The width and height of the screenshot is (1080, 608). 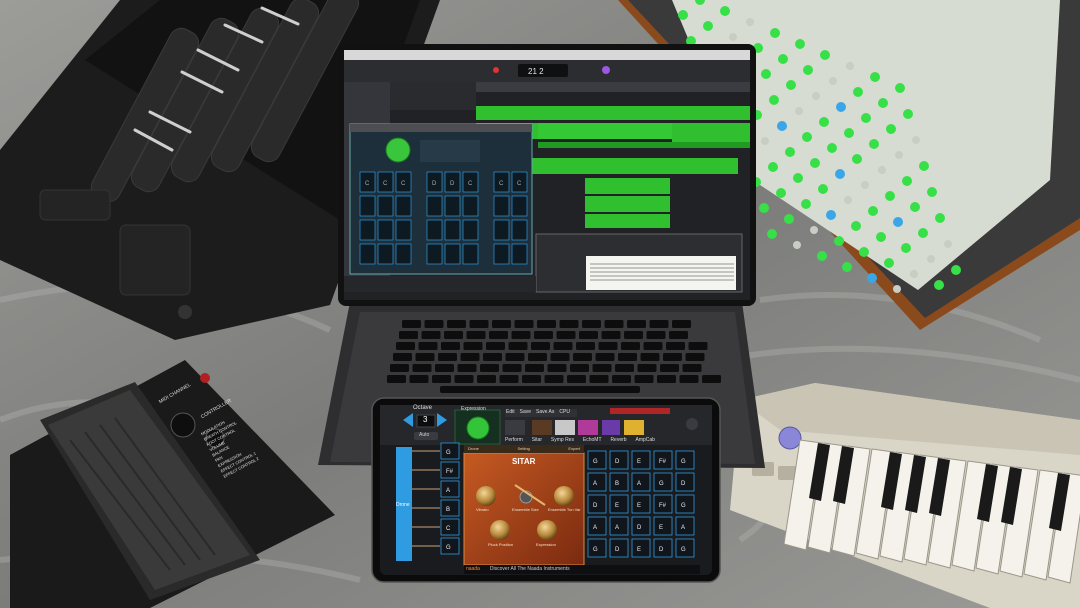 I want to click on knob-label-pluck-position: Pluck Position, so click(x=501, y=544).